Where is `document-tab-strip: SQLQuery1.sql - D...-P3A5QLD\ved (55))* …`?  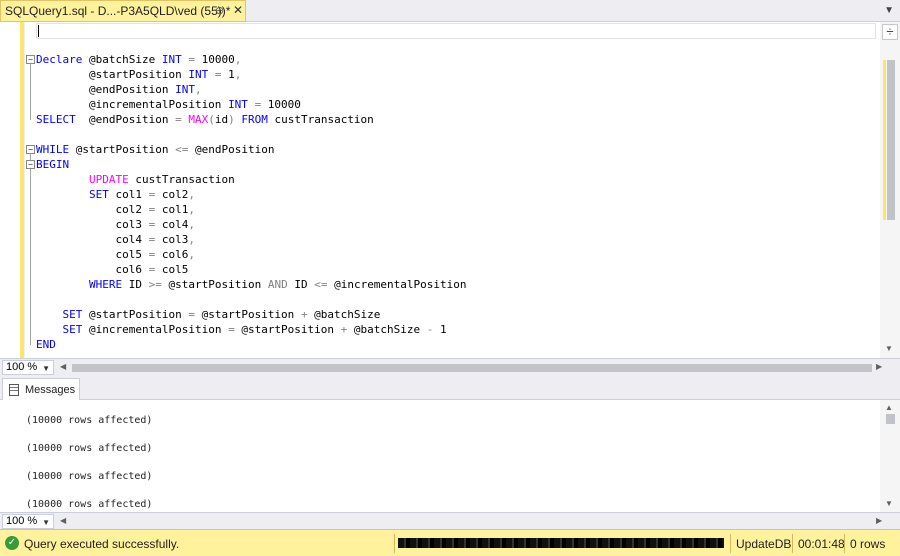
document-tab-strip: SQLQuery1.sql - D...-P3A5QLD\ved (55))* … is located at coordinates (450, 11).